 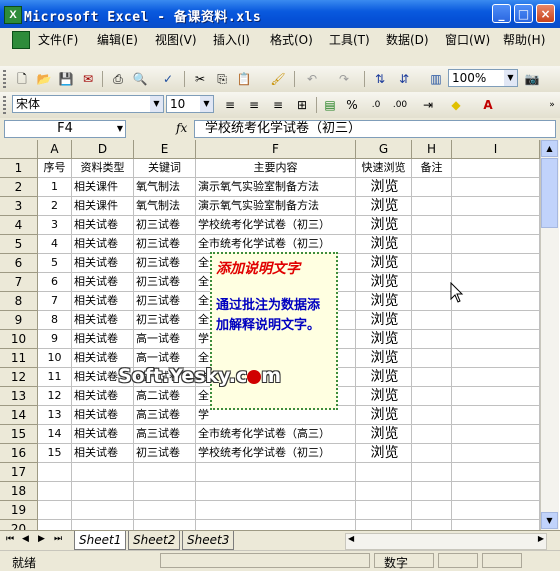 What do you see at coordinates (276, 149) in the screenshot?
I see `column-header-f: F` at bounding box center [276, 149].